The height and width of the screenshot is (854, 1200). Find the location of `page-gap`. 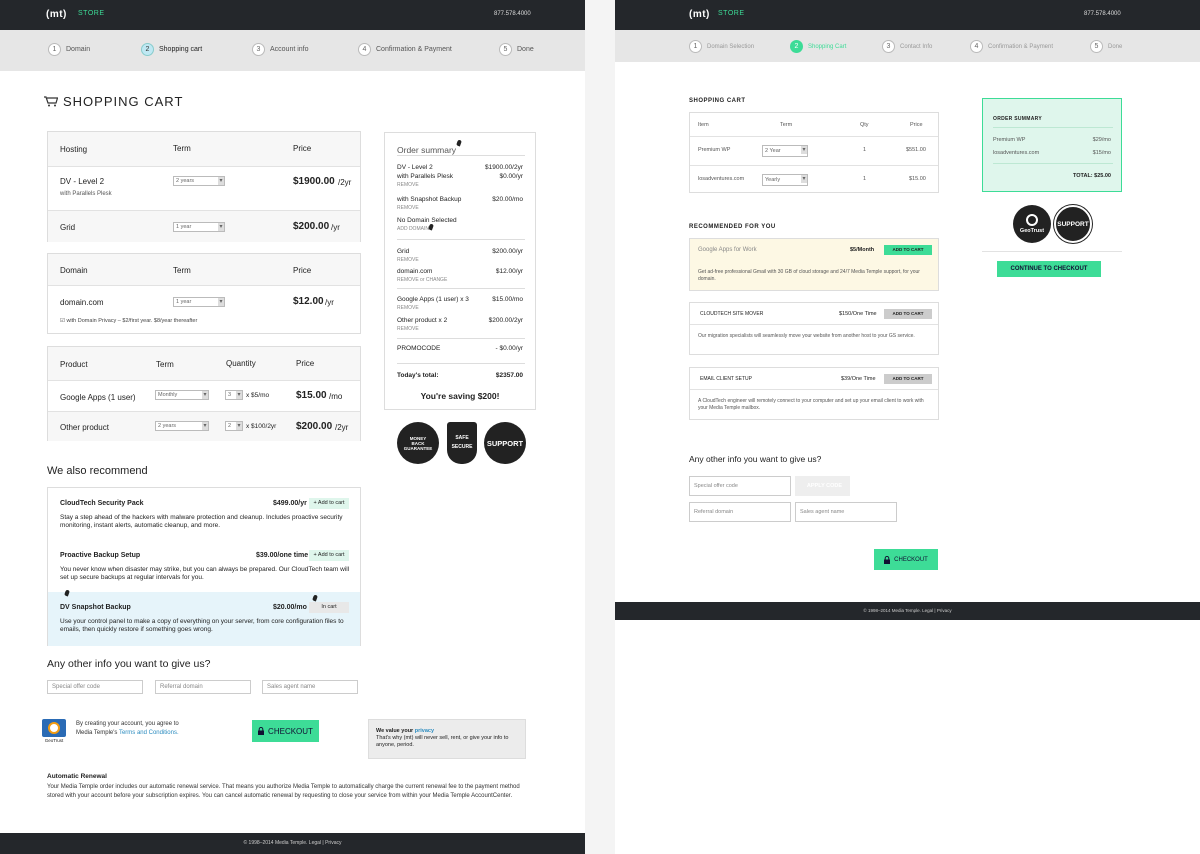

page-gap is located at coordinates (600, 427).